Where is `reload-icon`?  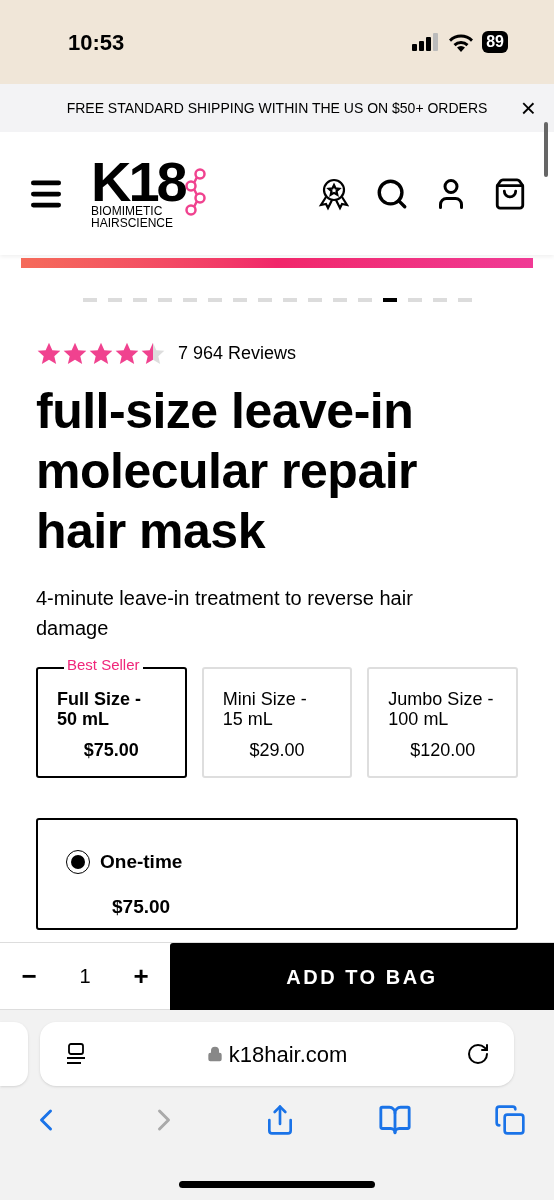 reload-icon is located at coordinates (478, 1054).